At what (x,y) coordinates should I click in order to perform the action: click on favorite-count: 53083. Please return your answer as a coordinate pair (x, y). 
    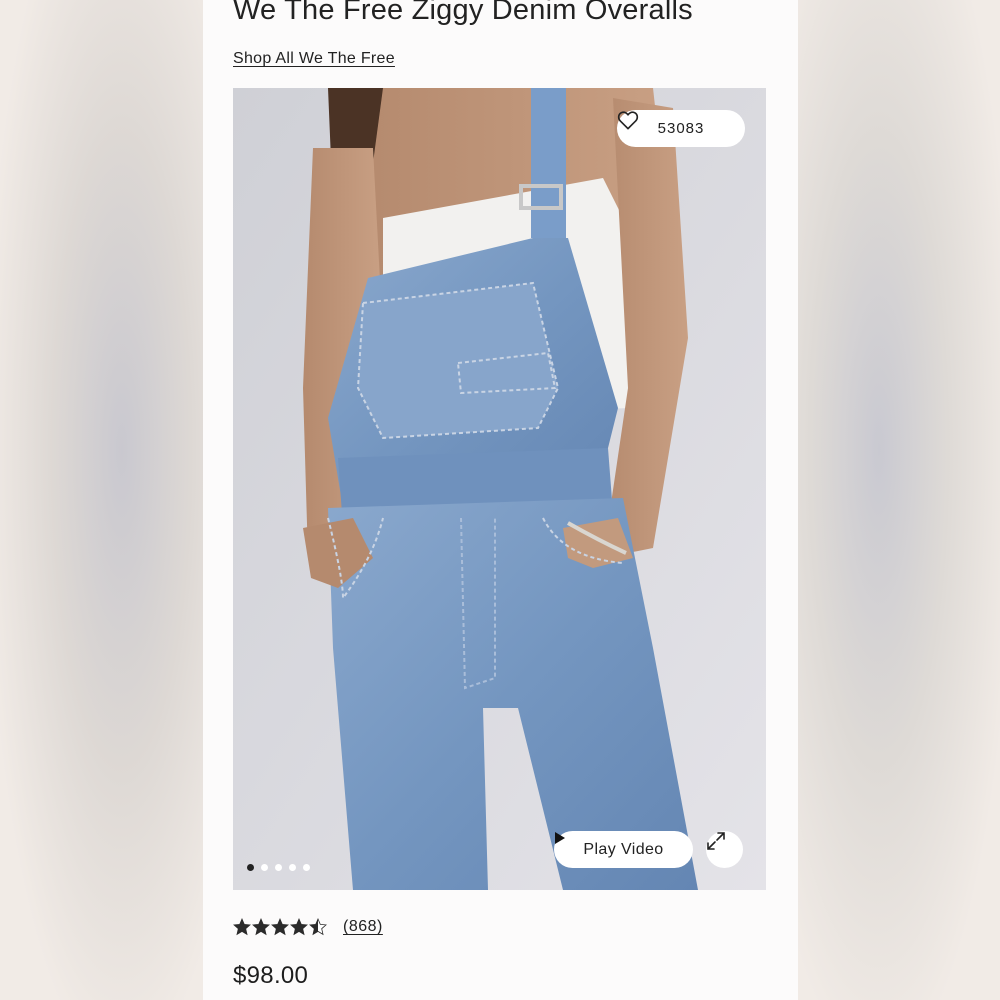
    Looking at the image, I should click on (681, 128).